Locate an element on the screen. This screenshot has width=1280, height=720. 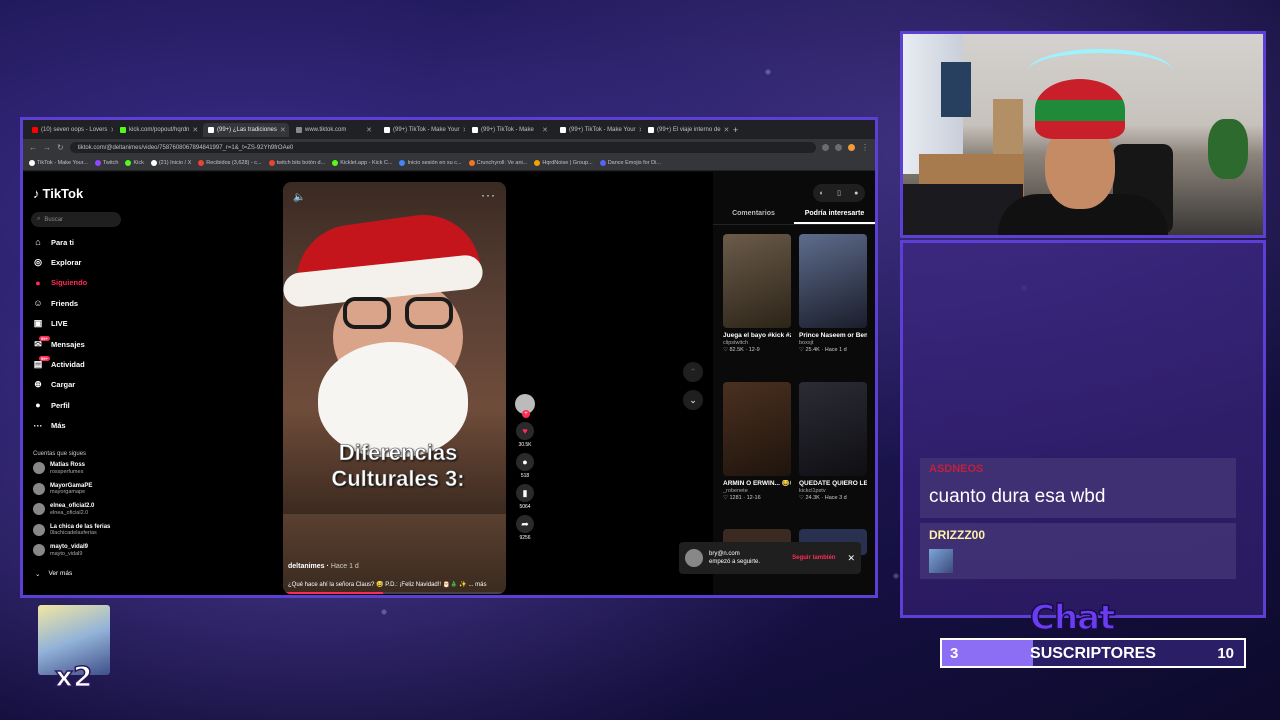
tab-comments: Comentarios is located at coordinates (753, 217).